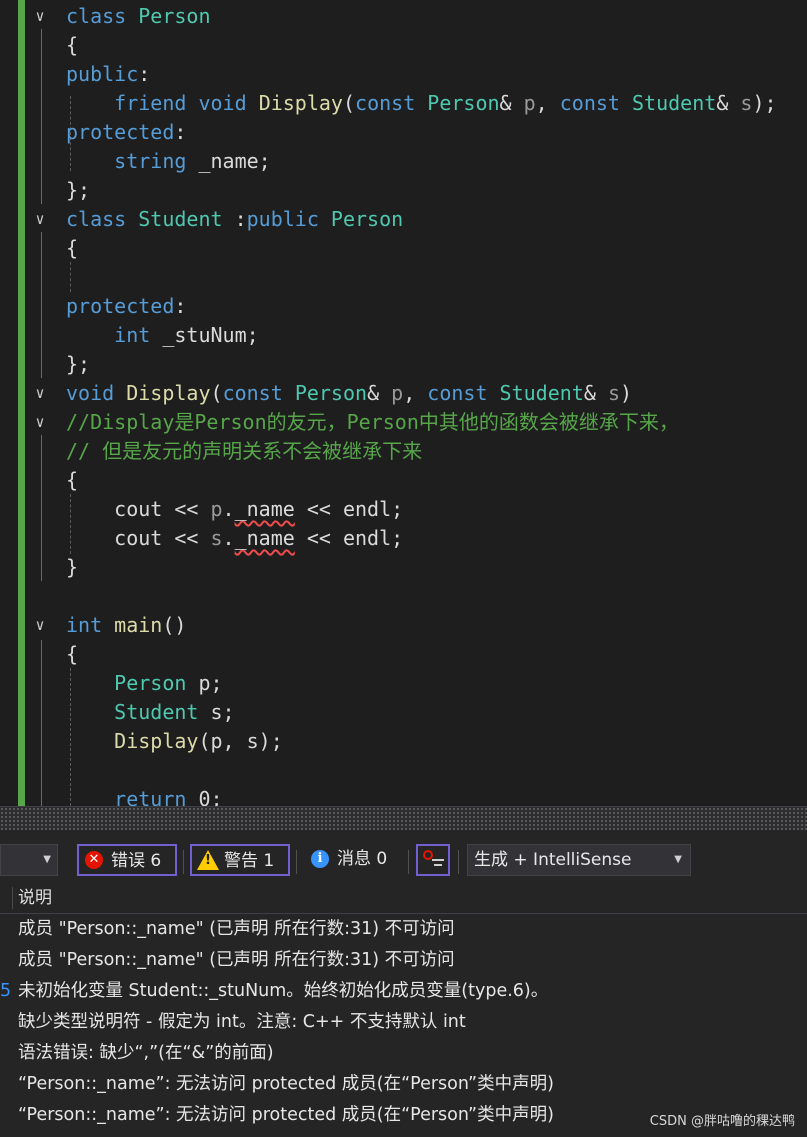 The image size is (807, 1137). I want to click on code-line: ∨ //Display是Person的友元，Person中其他的函数会被继承下来，, so click(403, 422).